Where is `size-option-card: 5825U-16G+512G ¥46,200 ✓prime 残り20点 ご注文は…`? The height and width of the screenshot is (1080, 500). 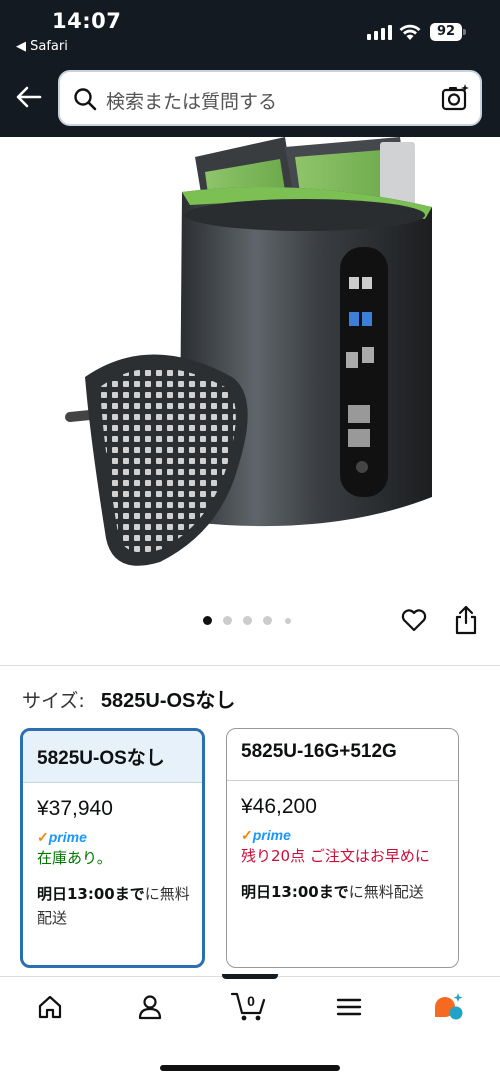 size-option-card: 5825U-16G+512G ¥46,200 ✓prime 残り20点 ご注文は… is located at coordinates (342, 848).